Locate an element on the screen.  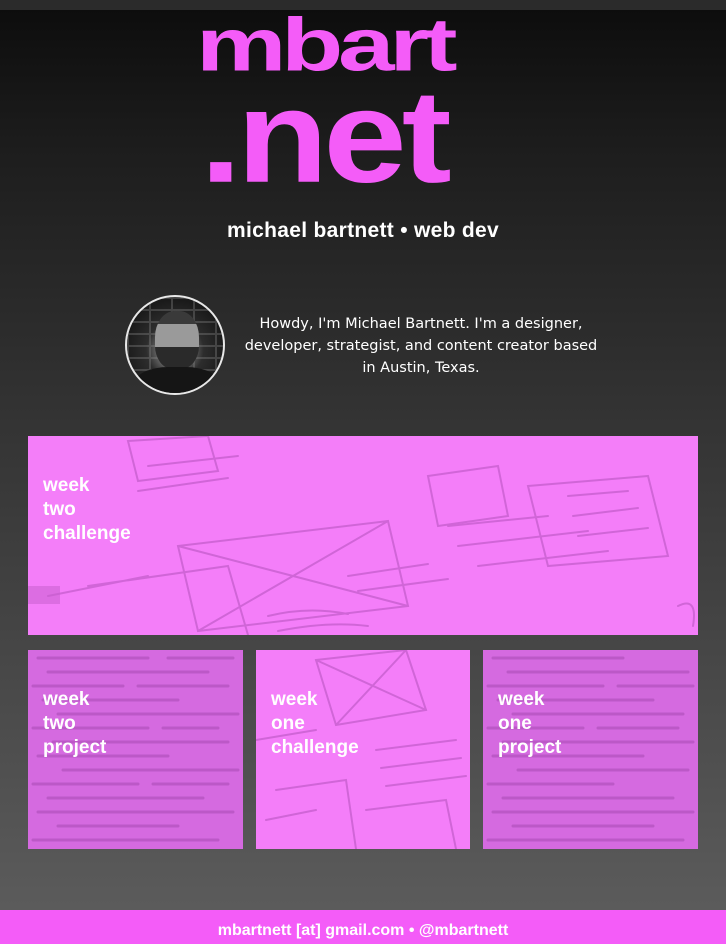
tile-label: week two project is located at coordinates (75, 723).